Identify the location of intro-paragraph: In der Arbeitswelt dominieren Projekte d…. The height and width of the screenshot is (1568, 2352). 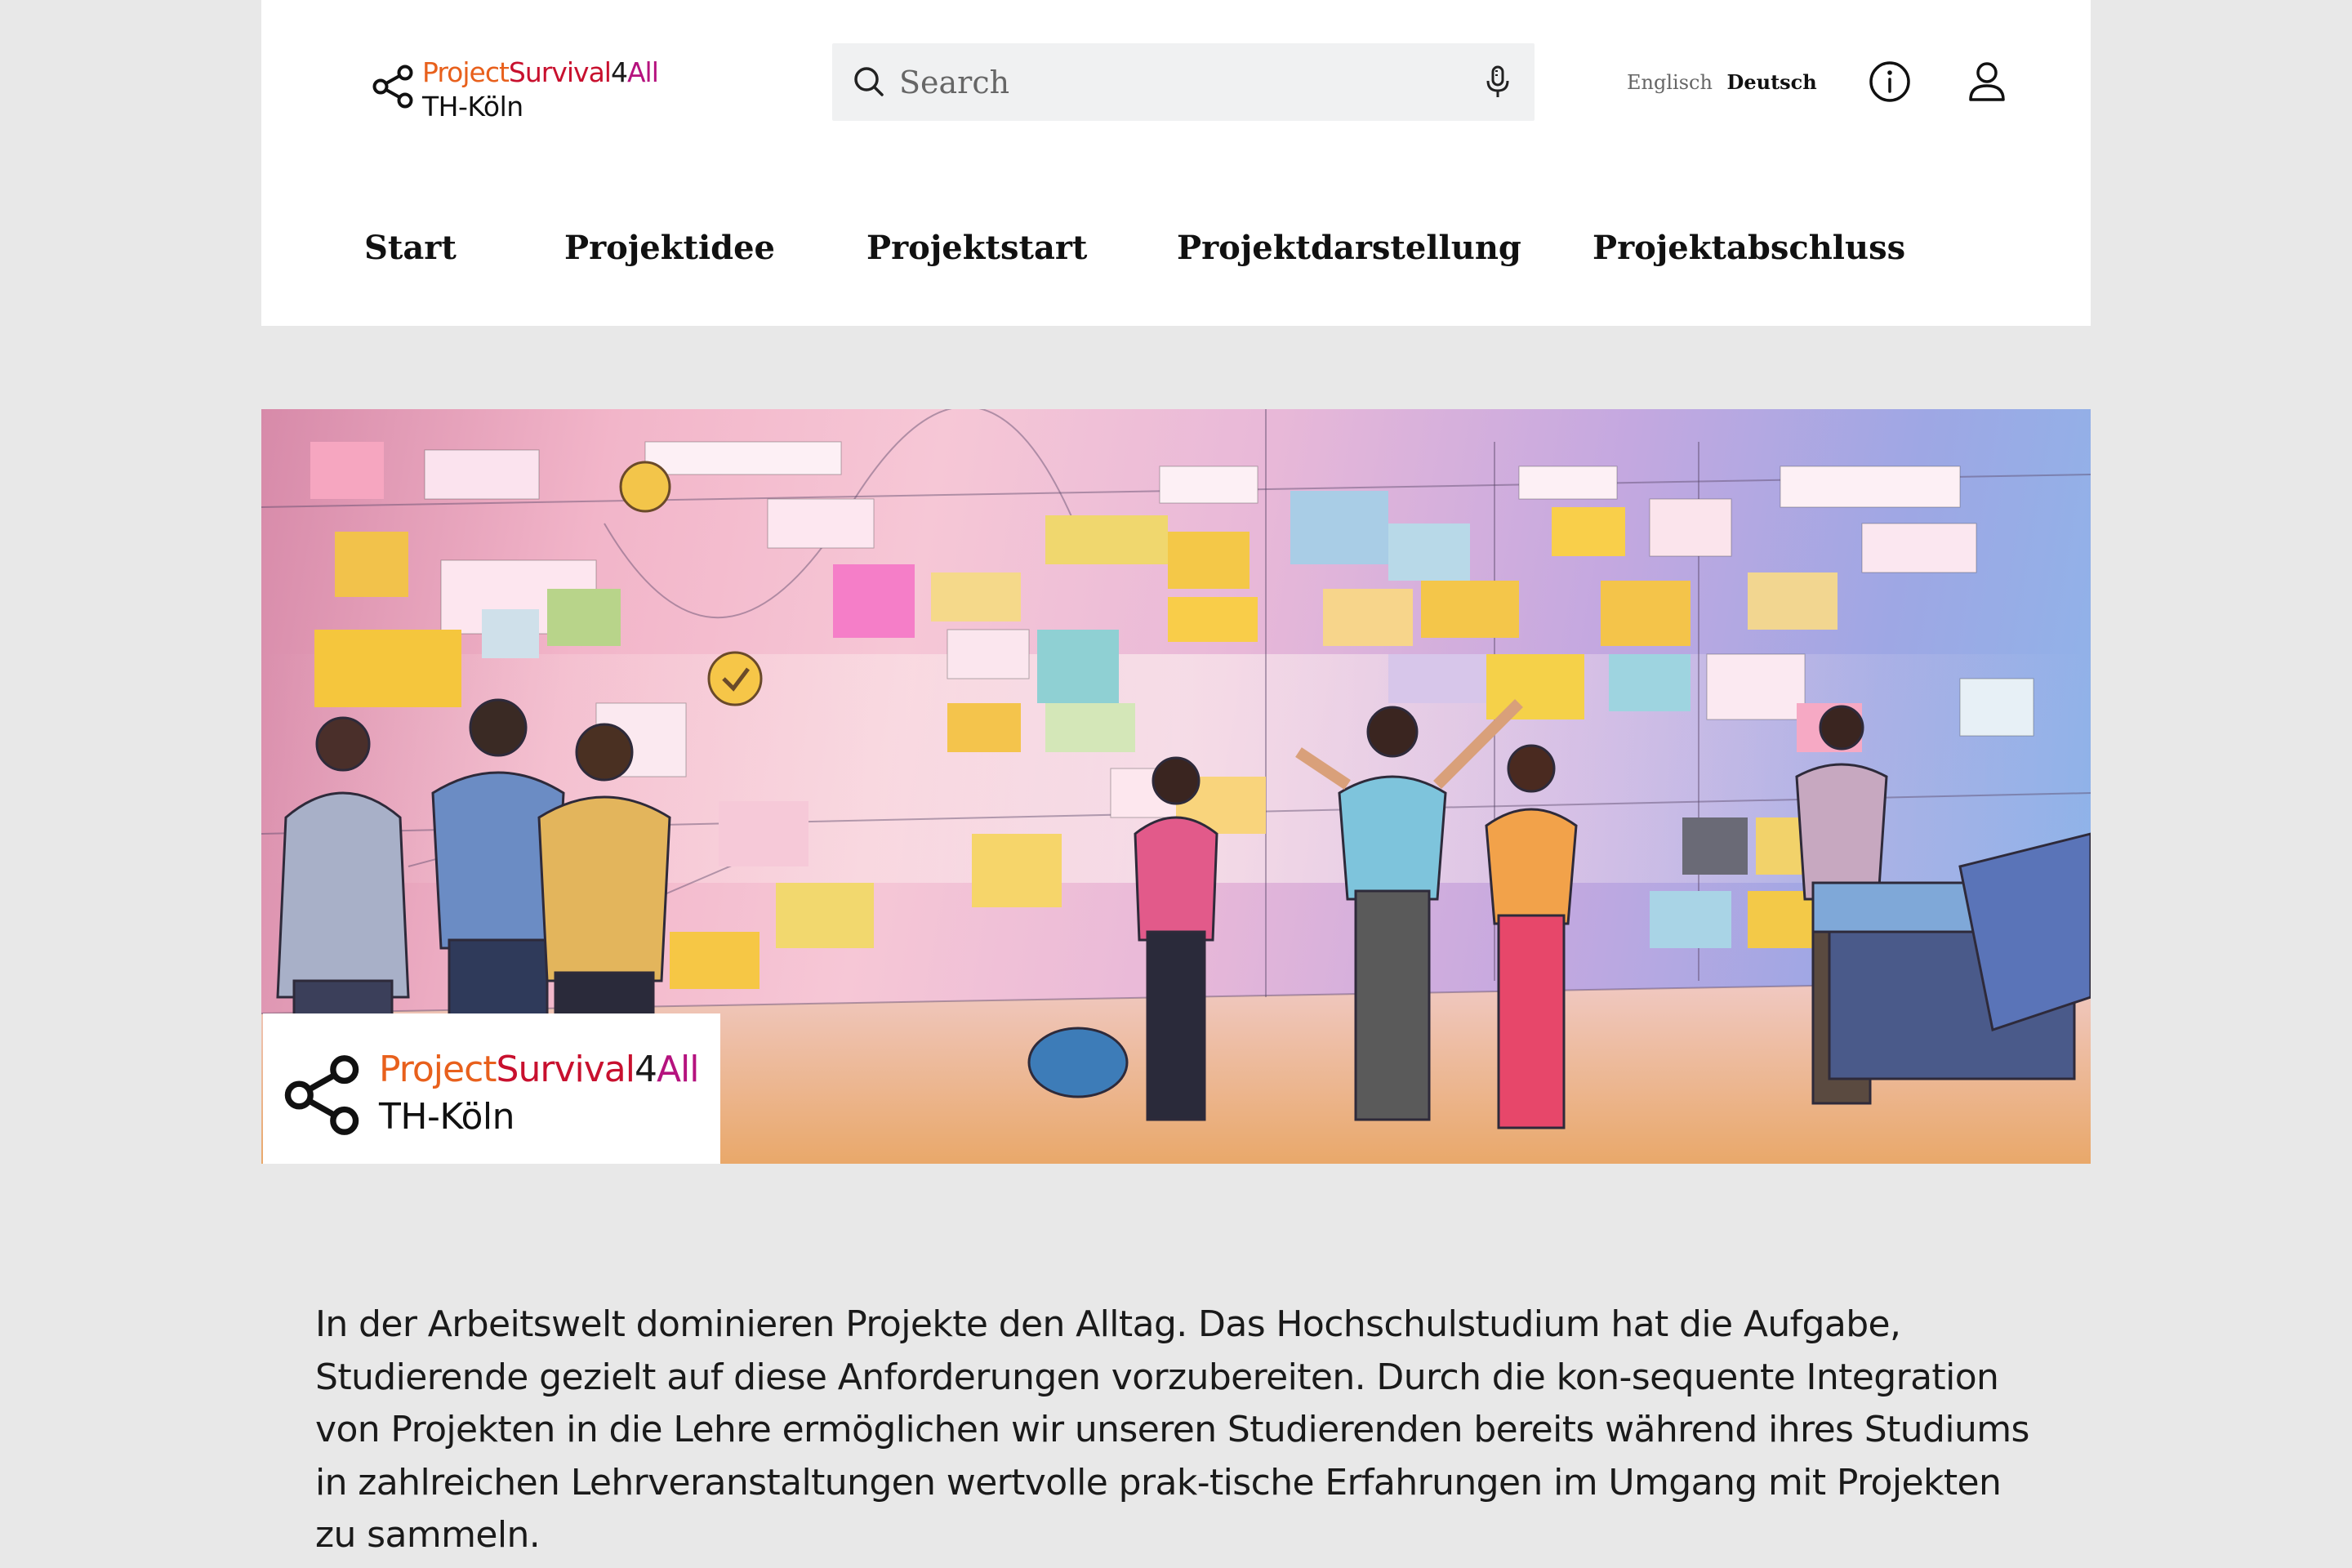
(1172, 1429).